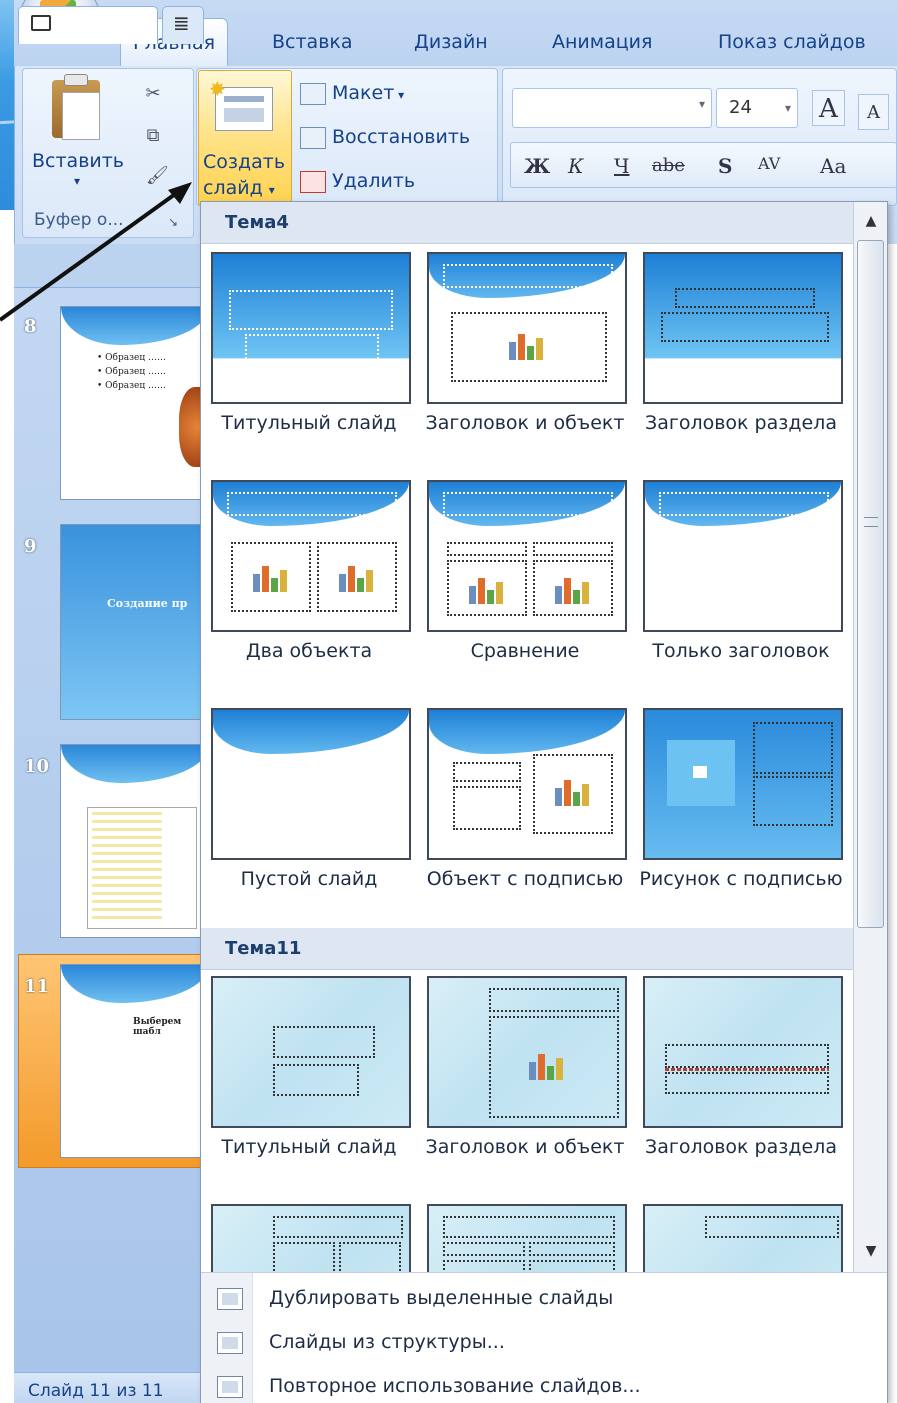 The width and height of the screenshot is (897, 1403). I want to click on cut-icon: ✂, so click(153, 94).